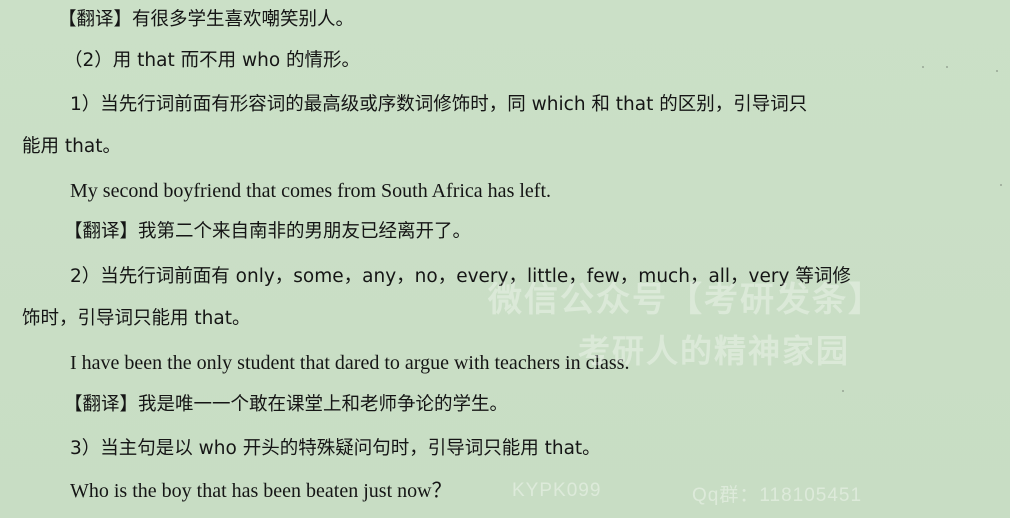  What do you see at coordinates (686, 300) in the screenshot?
I see `watermark-wechat-account: 微信公众号【考研发条】` at bounding box center [686, 300].